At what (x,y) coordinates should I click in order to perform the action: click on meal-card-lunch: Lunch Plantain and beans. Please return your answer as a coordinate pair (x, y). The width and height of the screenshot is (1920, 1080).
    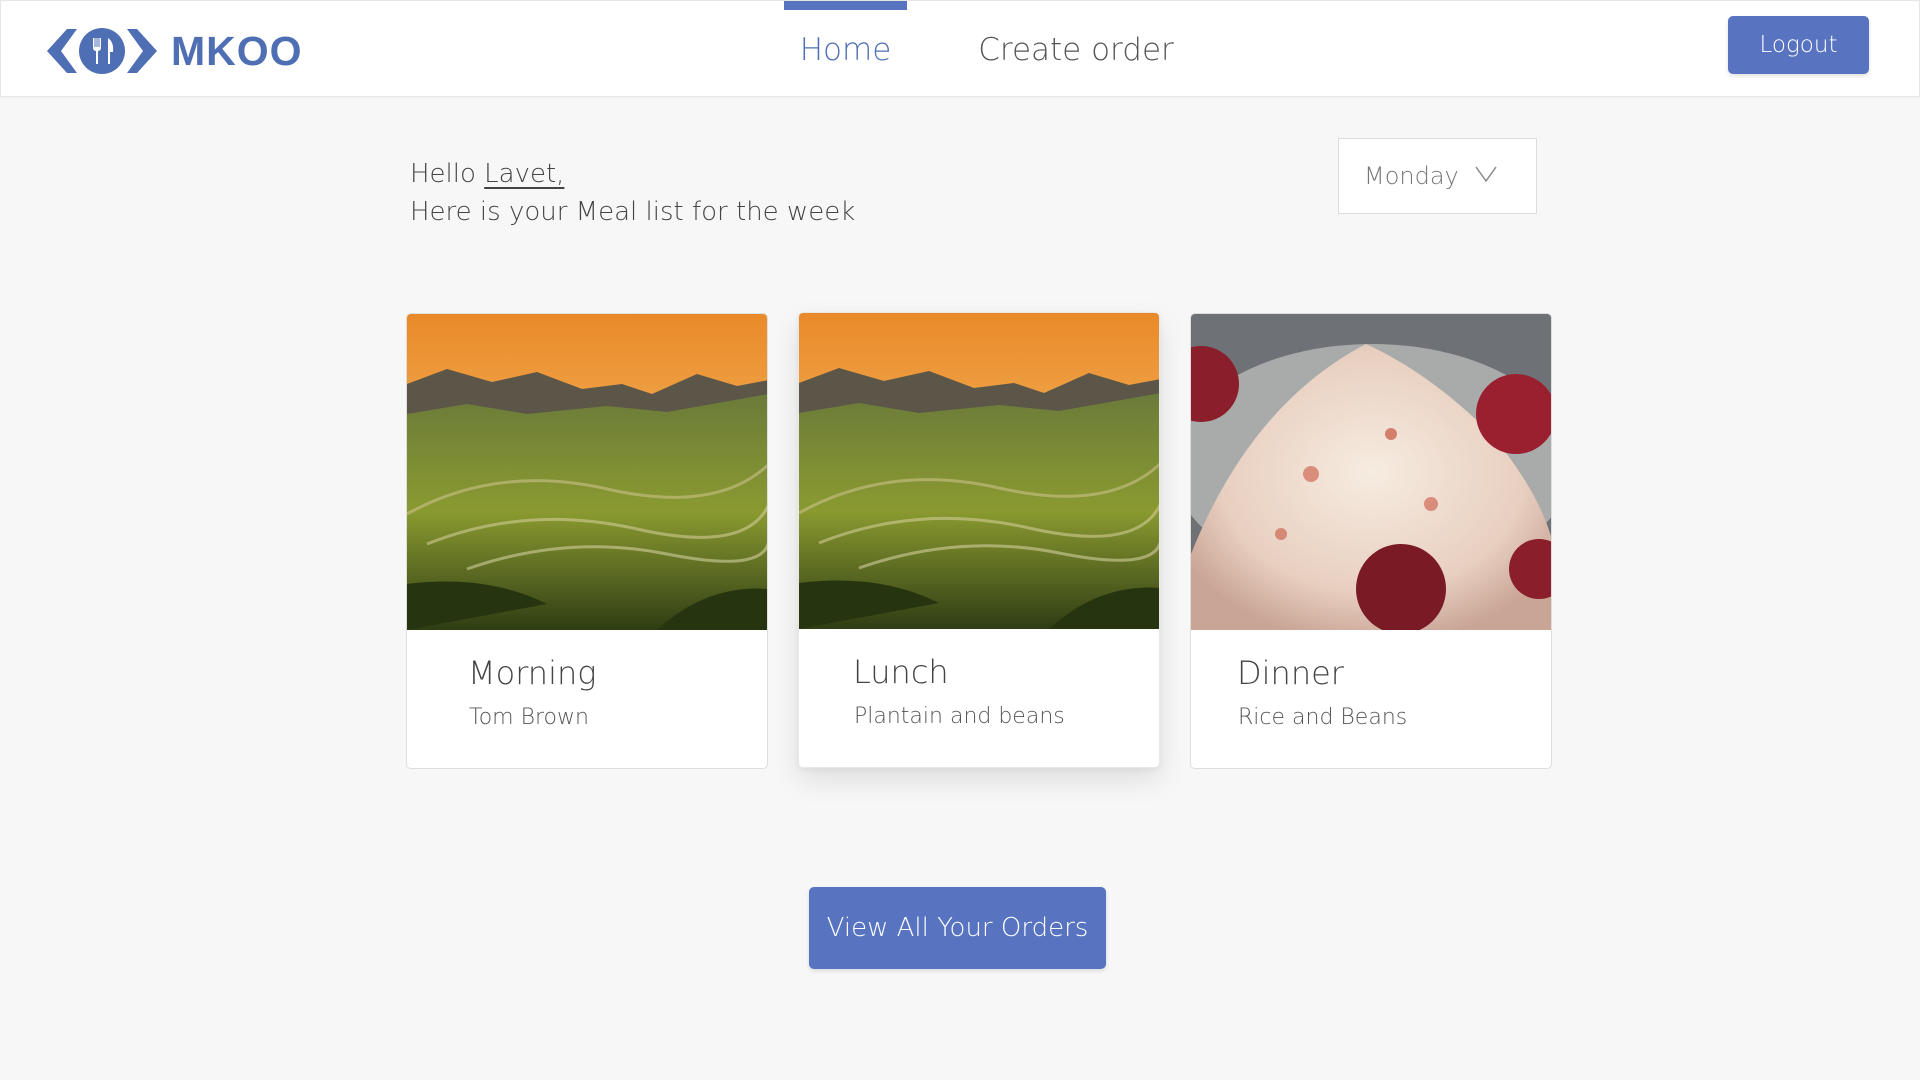
    Looking at the image, I should click on (979, 540).